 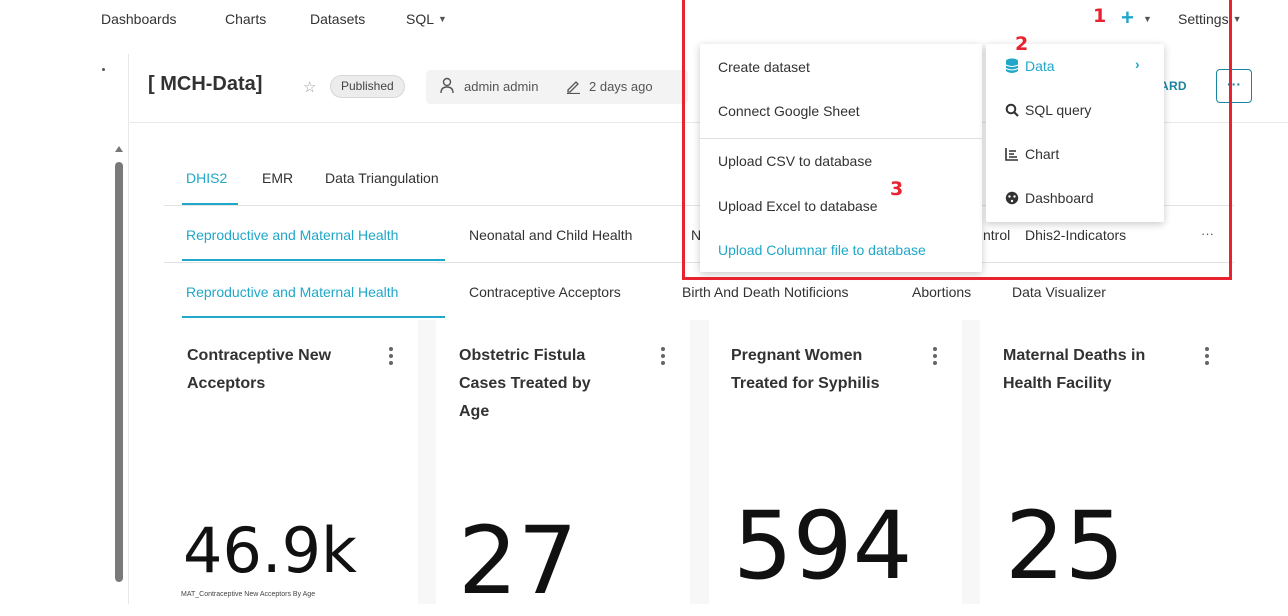 I want to click on tab-neonatal-child-health: Neonatal and Child Health, so click(x=550, y=235).